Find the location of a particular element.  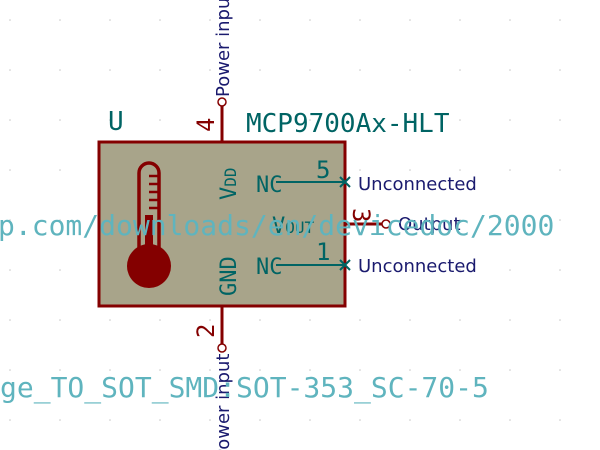

pin-name-vdd: VDD is located at coordinates (229, 183).